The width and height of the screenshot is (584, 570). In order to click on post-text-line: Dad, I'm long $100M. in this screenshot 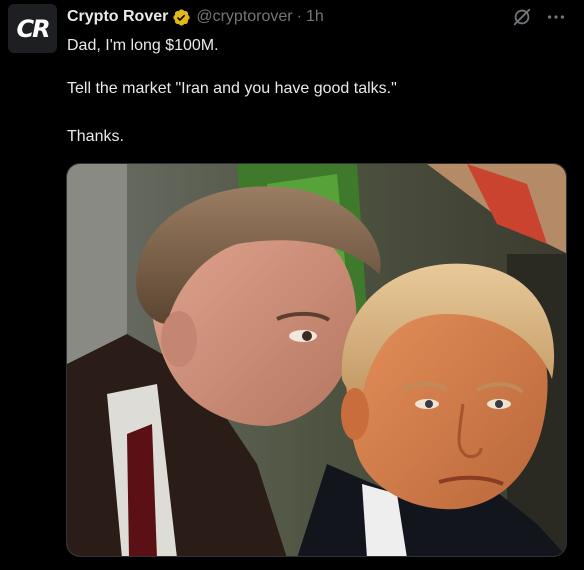, I will do `click(143, 45)`.